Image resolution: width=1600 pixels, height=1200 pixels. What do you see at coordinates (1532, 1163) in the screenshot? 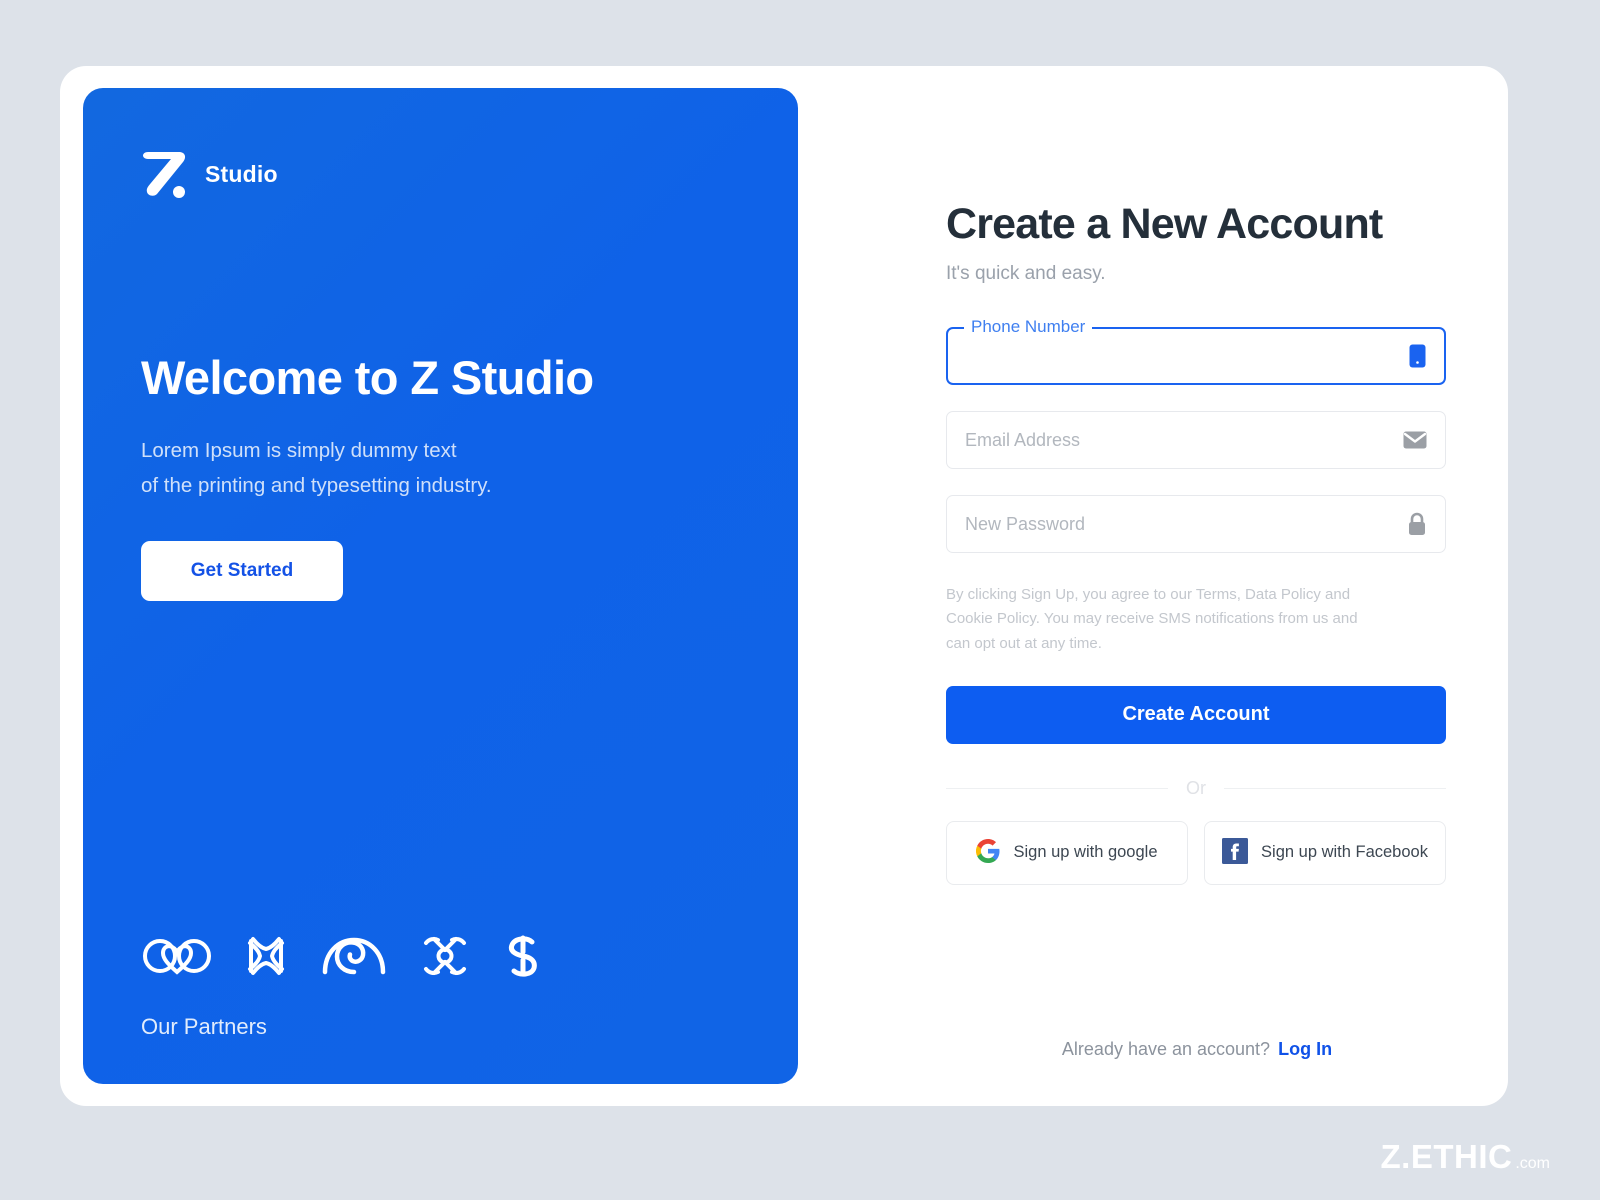
I see `watermark-suffix-text: .com` at bounding box center [1532, 1163].